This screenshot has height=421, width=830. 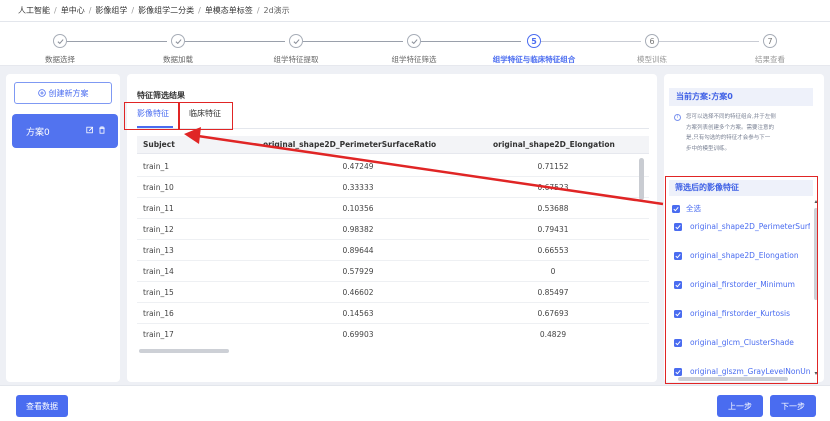 I want to click on plus-circle-icon, so click(x=41, y=93).